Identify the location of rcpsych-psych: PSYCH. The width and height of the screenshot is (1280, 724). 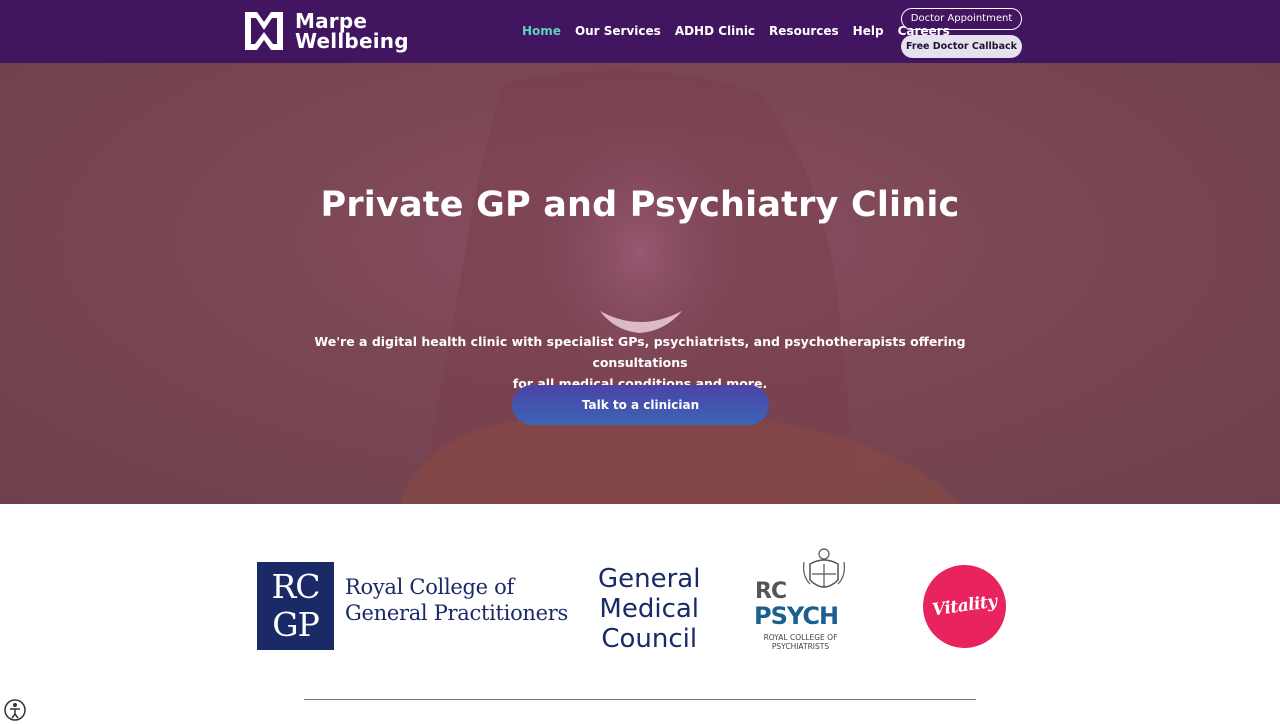
(796, 616).